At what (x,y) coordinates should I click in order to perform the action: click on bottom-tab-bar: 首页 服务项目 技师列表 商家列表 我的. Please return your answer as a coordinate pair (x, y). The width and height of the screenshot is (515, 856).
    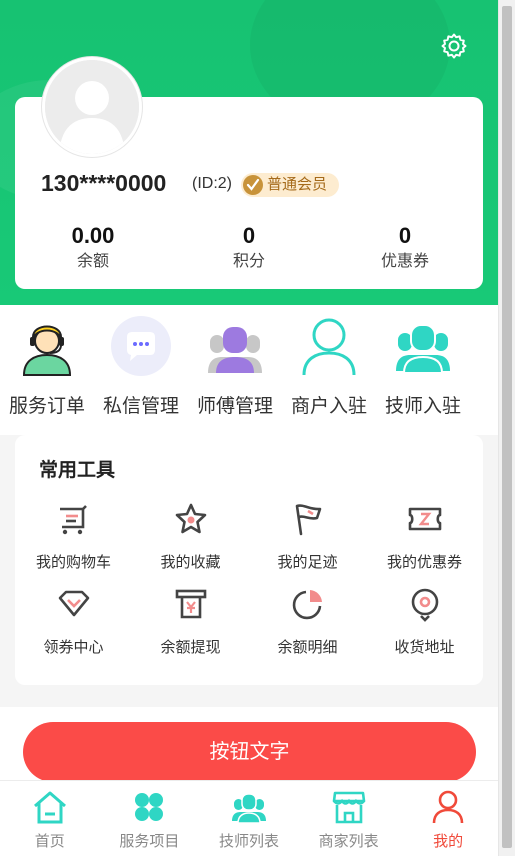
    Looking at the image, I should click on (249, 818).